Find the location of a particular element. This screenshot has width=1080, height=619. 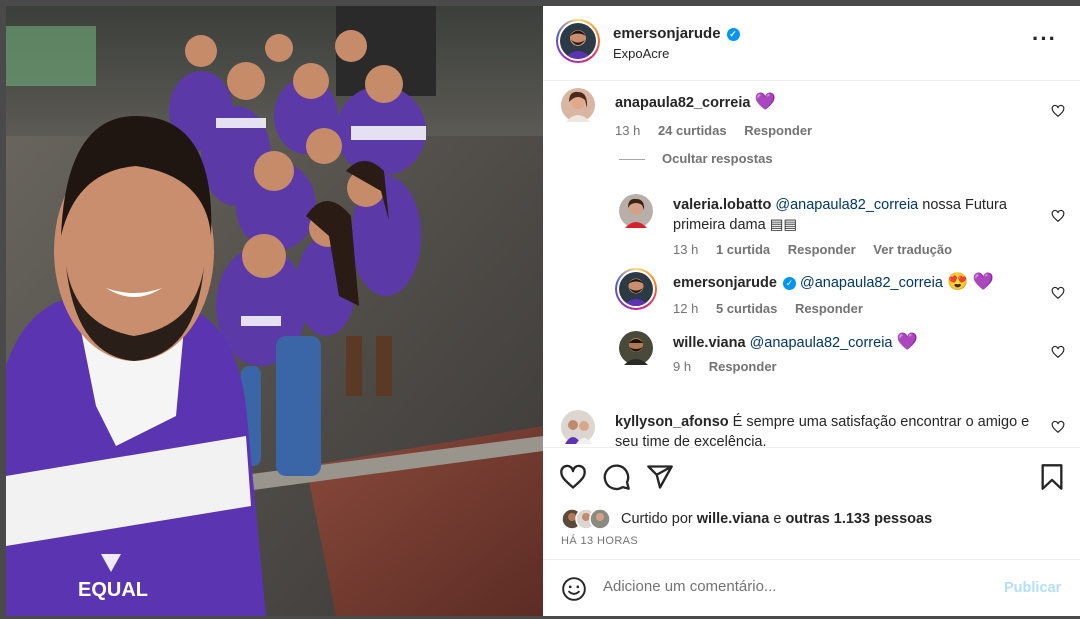

comment-username: kyllyson_afonso is located at coordinates (672, 422).